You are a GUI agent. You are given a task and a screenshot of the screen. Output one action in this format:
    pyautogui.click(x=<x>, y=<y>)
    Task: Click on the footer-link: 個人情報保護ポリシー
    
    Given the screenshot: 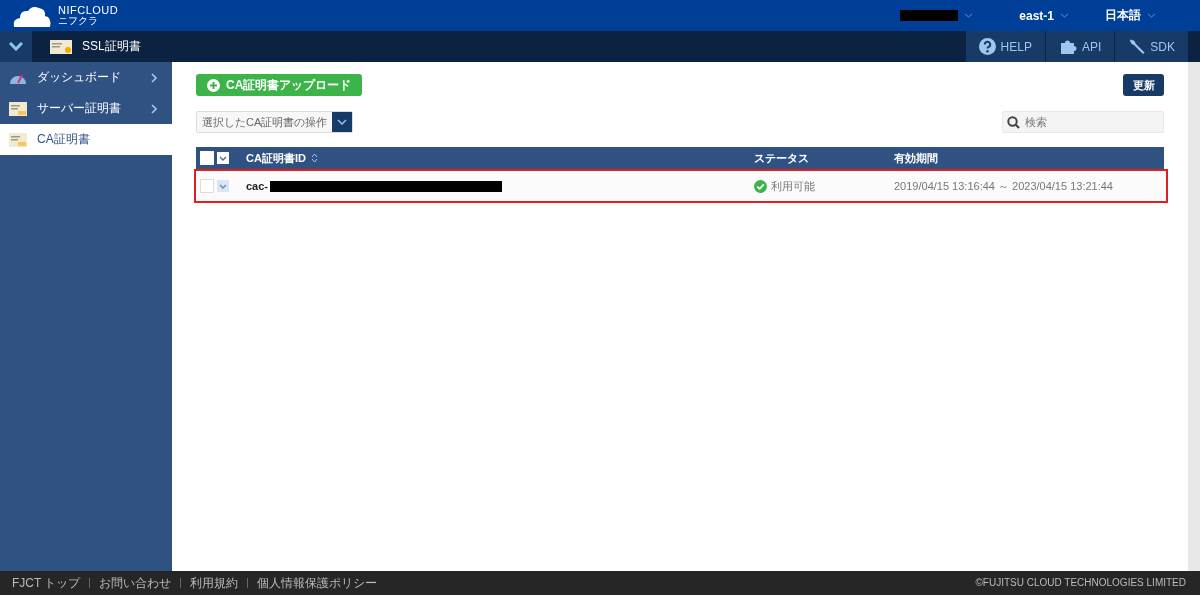 What is the action you would take?
    pyautogui.click(x=317, y=583)
    